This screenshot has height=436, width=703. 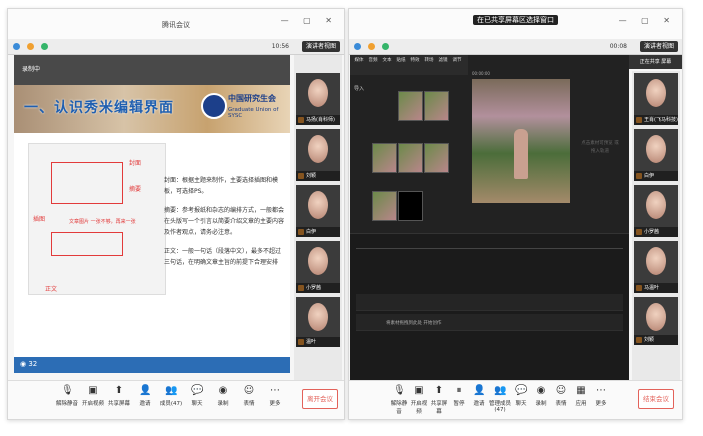 What do you see at coordinates (489, 302) in the screenshot?
I see `timeline-track` at bounding box center [489, 302].